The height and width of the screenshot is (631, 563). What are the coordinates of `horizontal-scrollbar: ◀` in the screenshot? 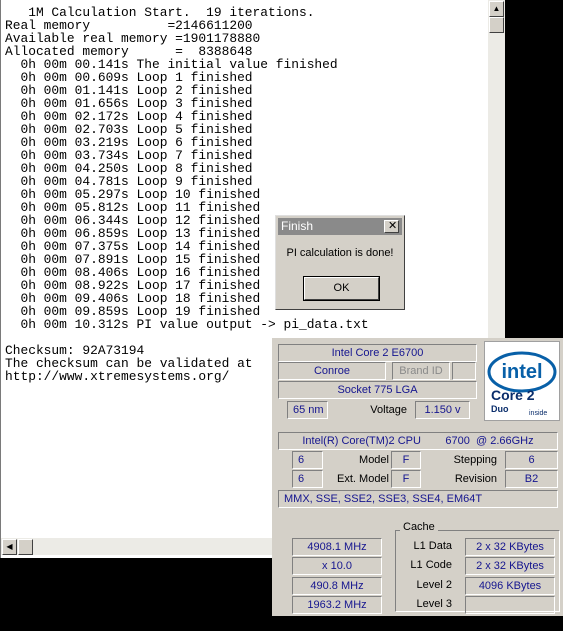 It's located at (137, 546).